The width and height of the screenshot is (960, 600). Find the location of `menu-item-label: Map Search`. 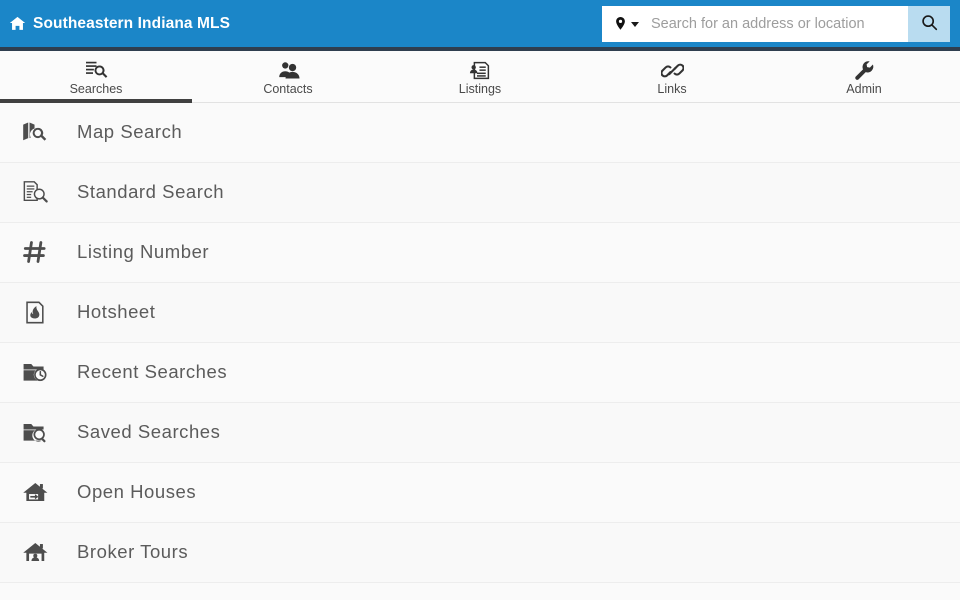

menu-item-label: Map Search is located at coordinates (130, 132).